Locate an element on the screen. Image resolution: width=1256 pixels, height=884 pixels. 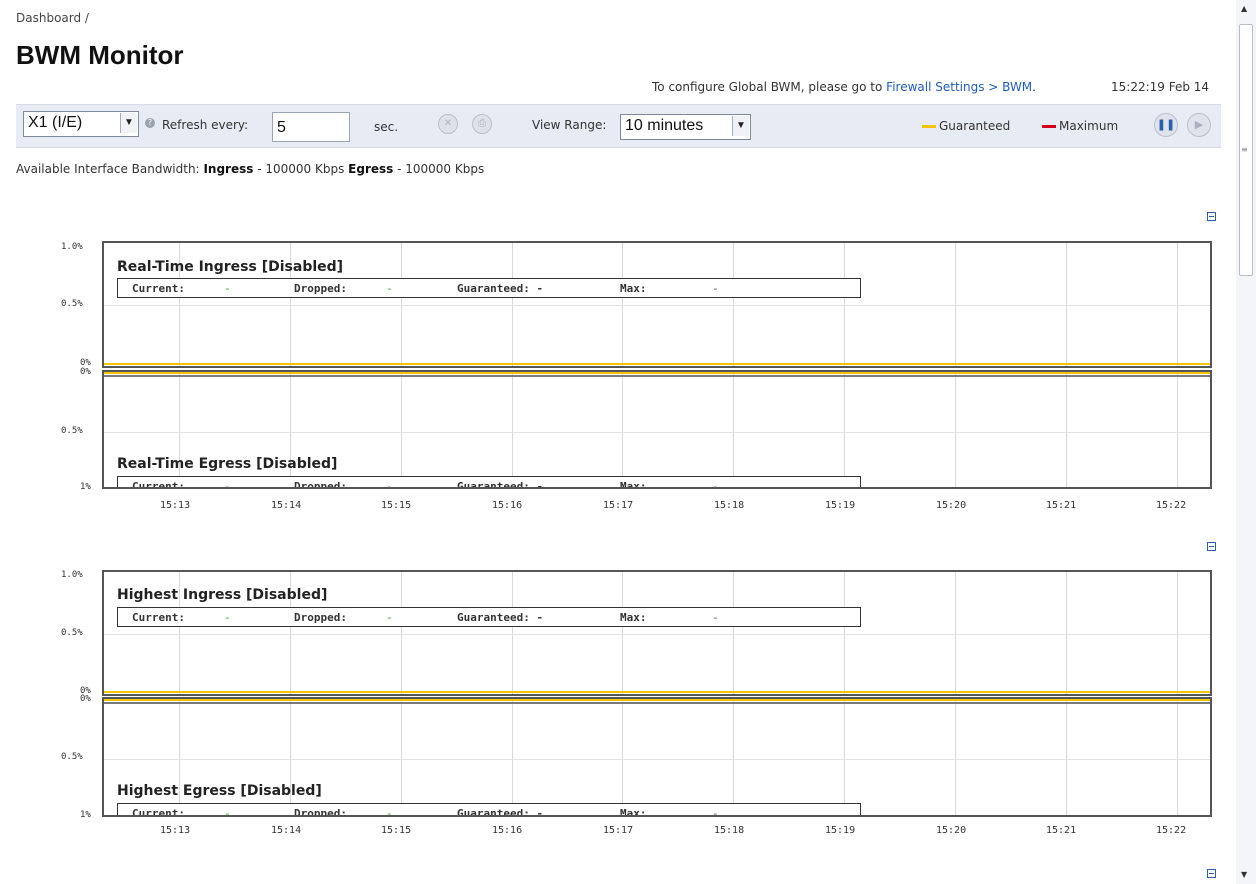
grip-icon: ≡ is located at coordinates (1244, 149).